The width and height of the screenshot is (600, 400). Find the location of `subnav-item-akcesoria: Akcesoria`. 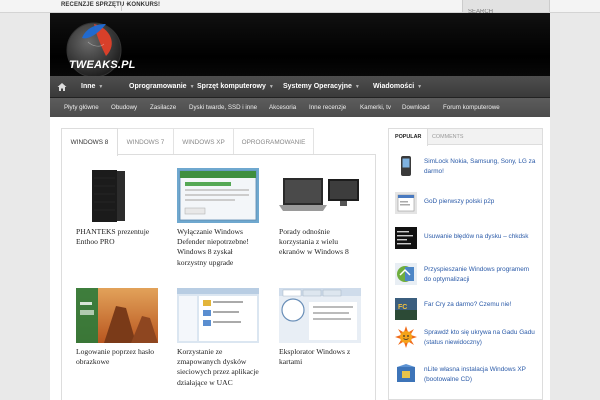

subnav-item-akcesoria: Akcesoria is located at coordinates (282, 107).